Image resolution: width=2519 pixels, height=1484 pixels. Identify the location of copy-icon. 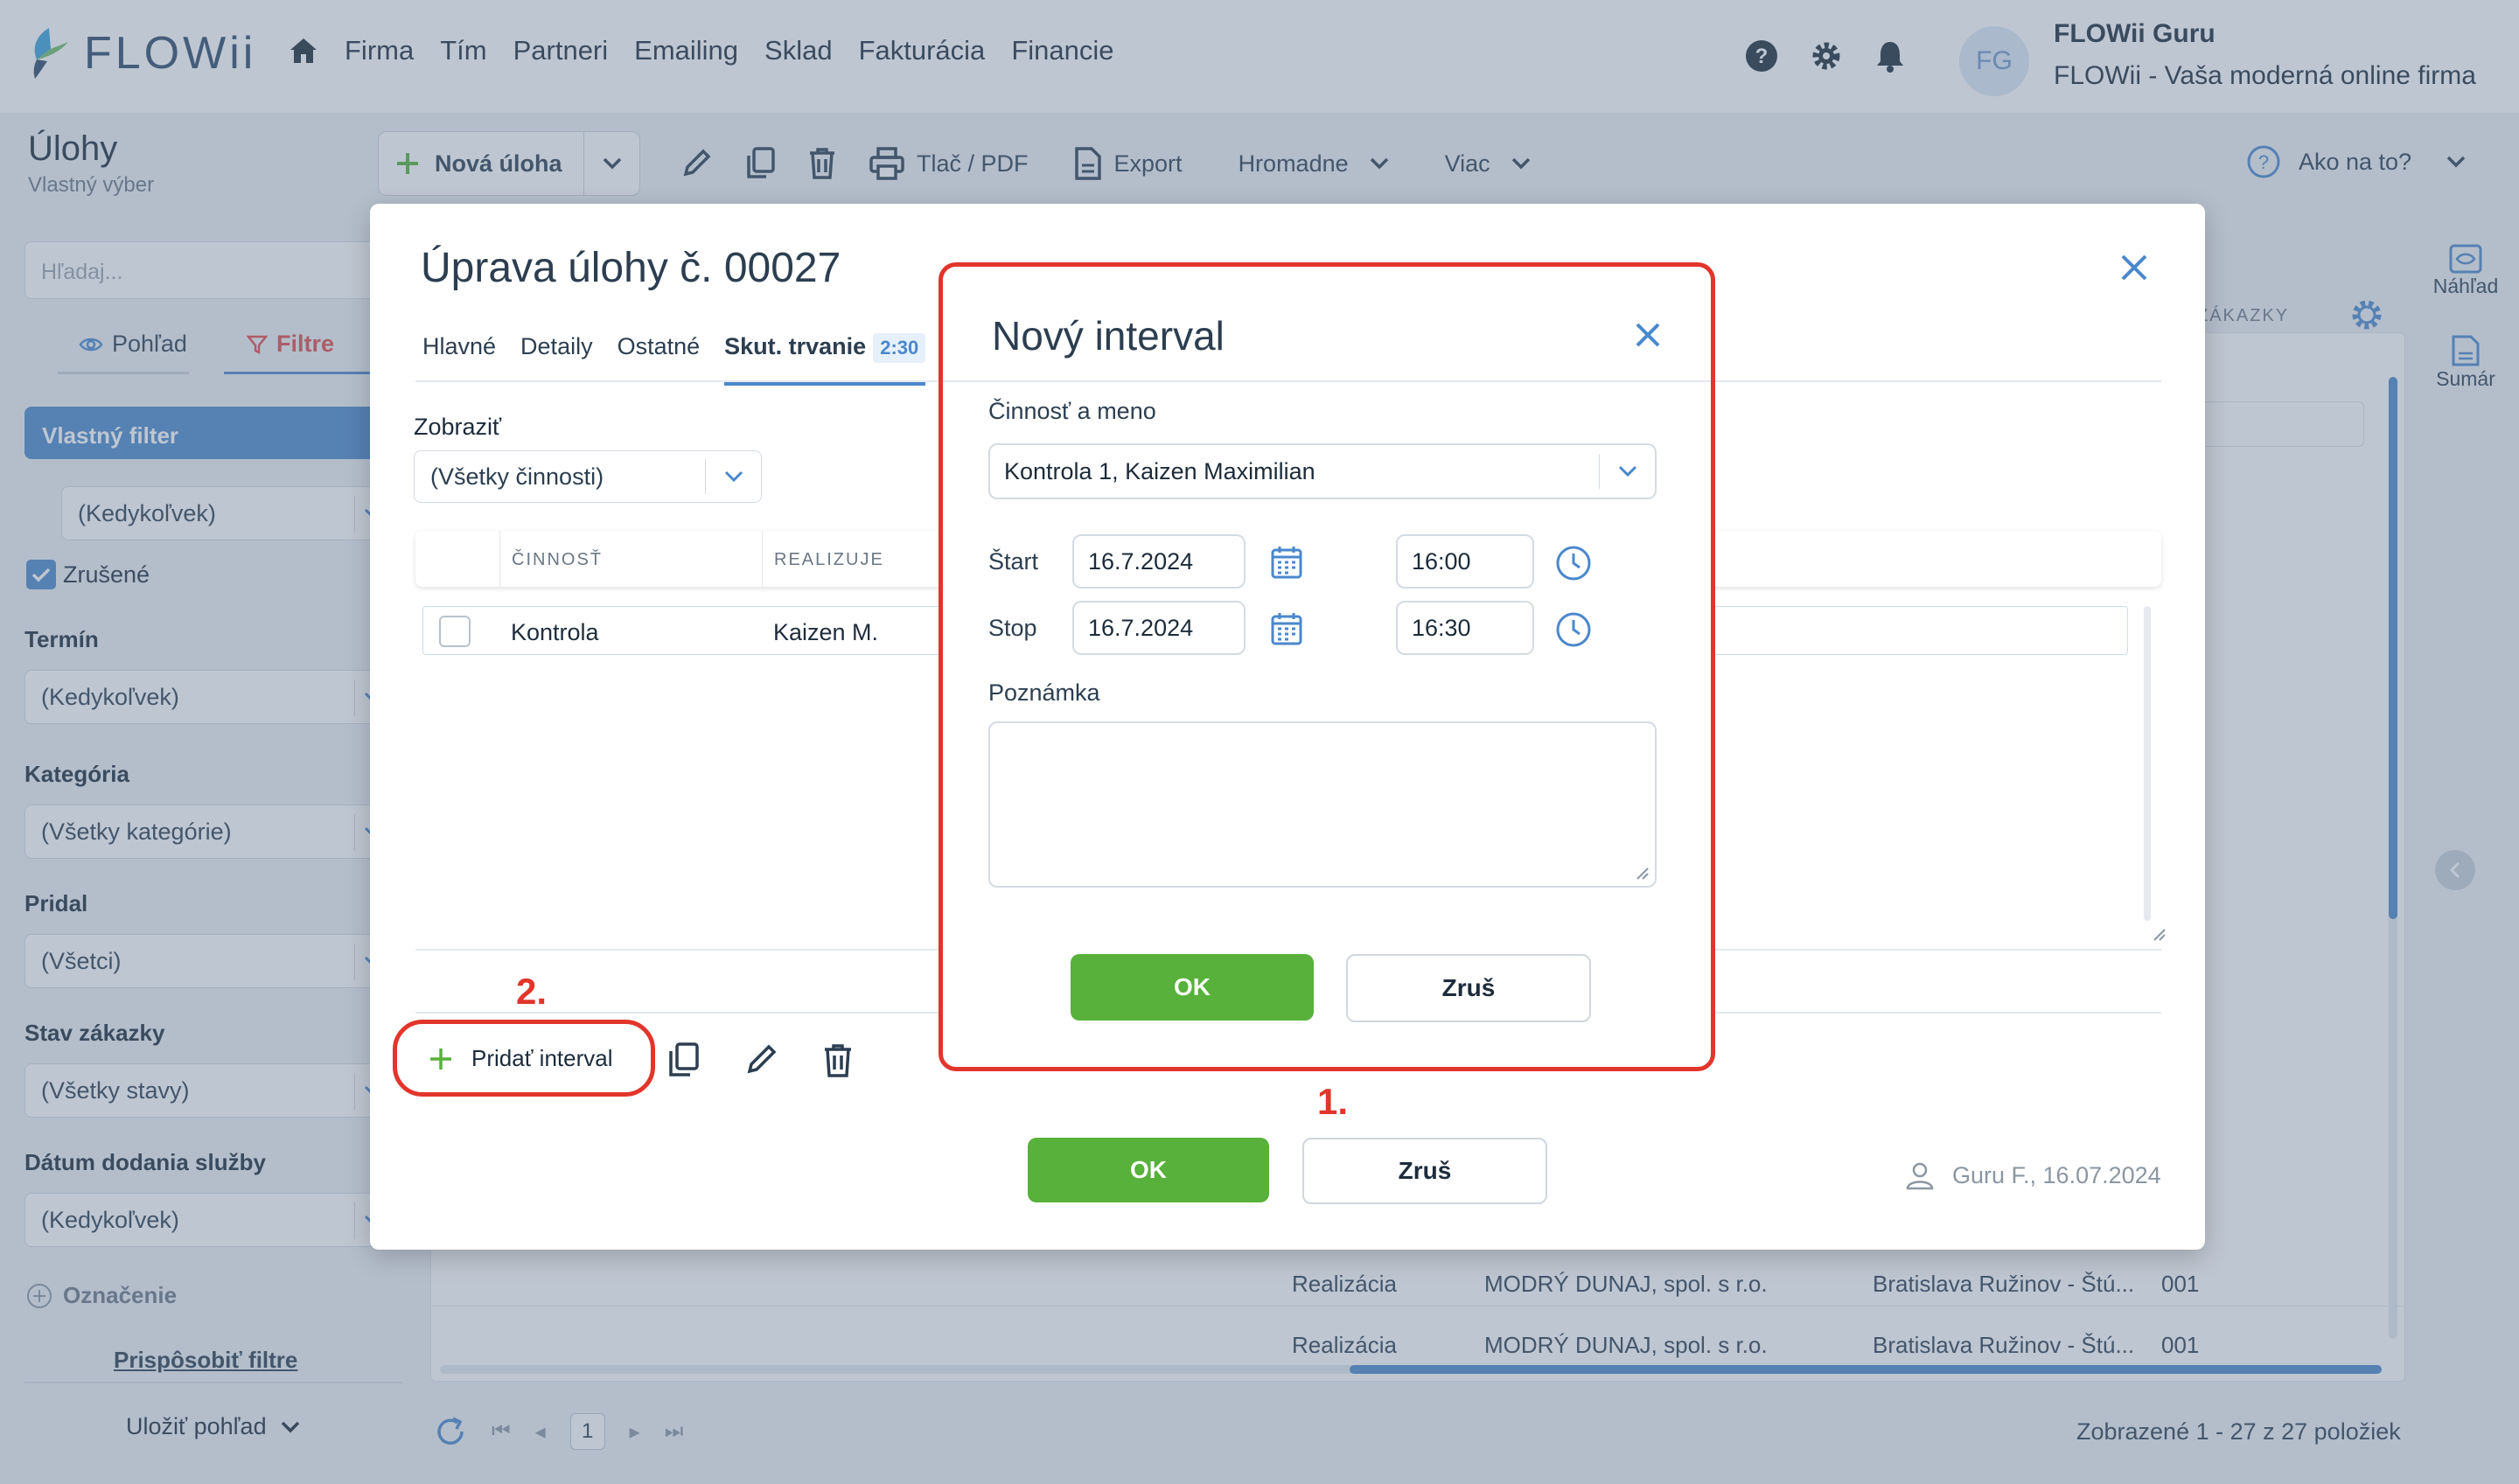
(684, 1060).